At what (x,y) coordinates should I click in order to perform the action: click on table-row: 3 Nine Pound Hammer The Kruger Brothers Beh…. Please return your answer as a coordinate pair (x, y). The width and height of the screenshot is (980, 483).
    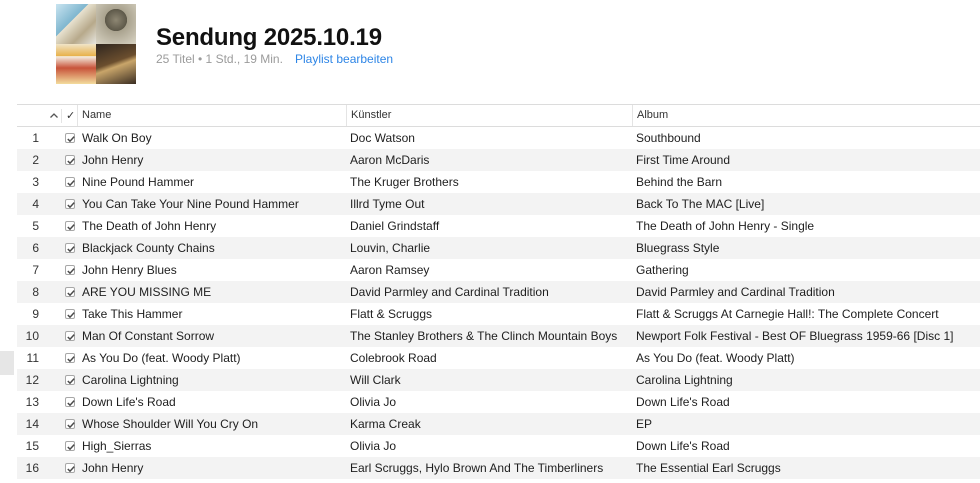
    Looking at the image, I should click on (498, 182).